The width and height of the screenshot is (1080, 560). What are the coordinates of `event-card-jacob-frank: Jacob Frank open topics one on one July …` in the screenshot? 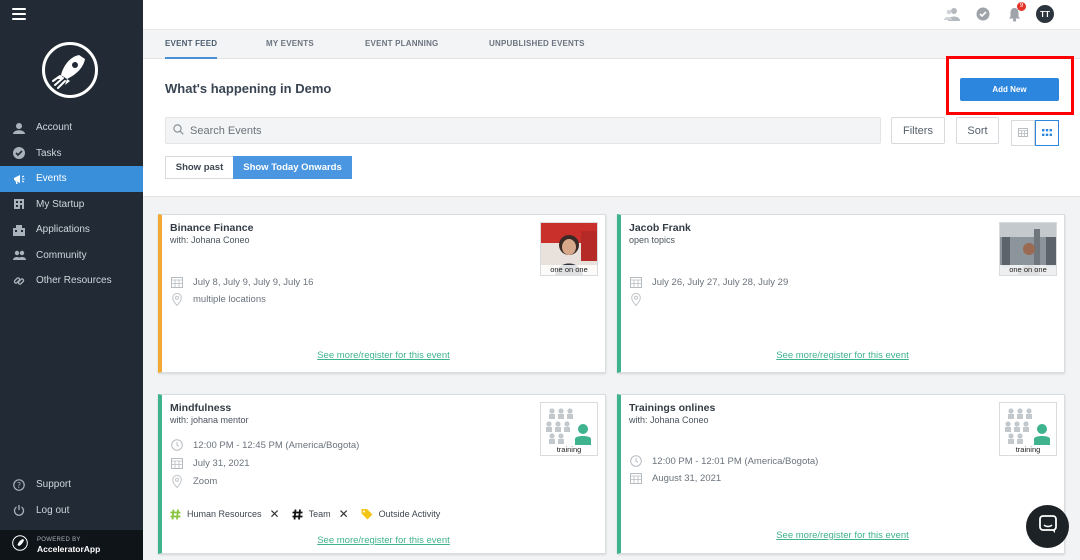 It's located at (841, 293).